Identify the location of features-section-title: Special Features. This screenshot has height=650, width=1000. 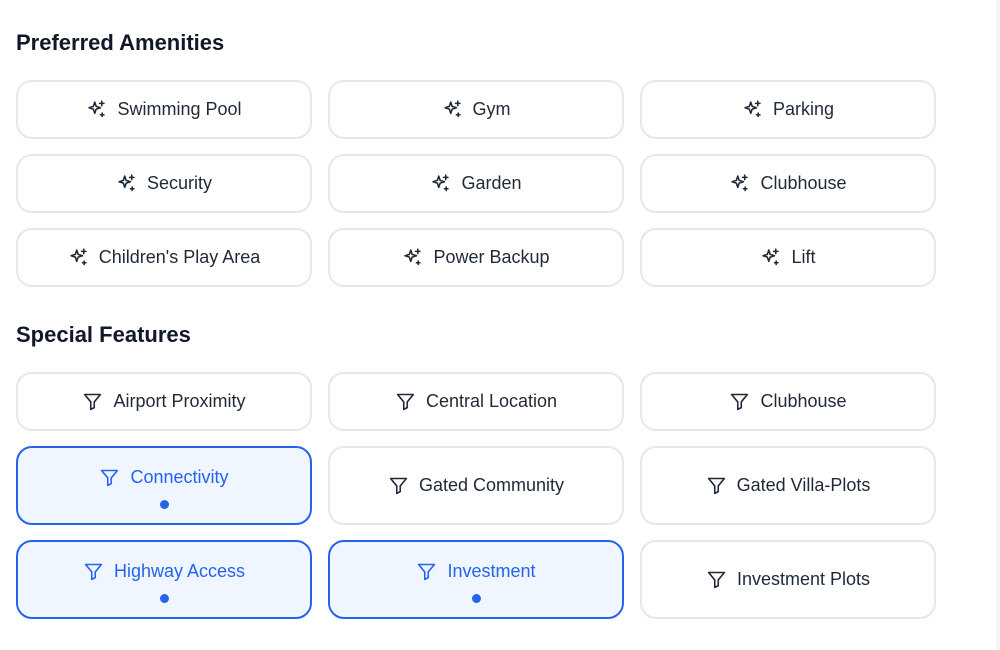
(103, 334).